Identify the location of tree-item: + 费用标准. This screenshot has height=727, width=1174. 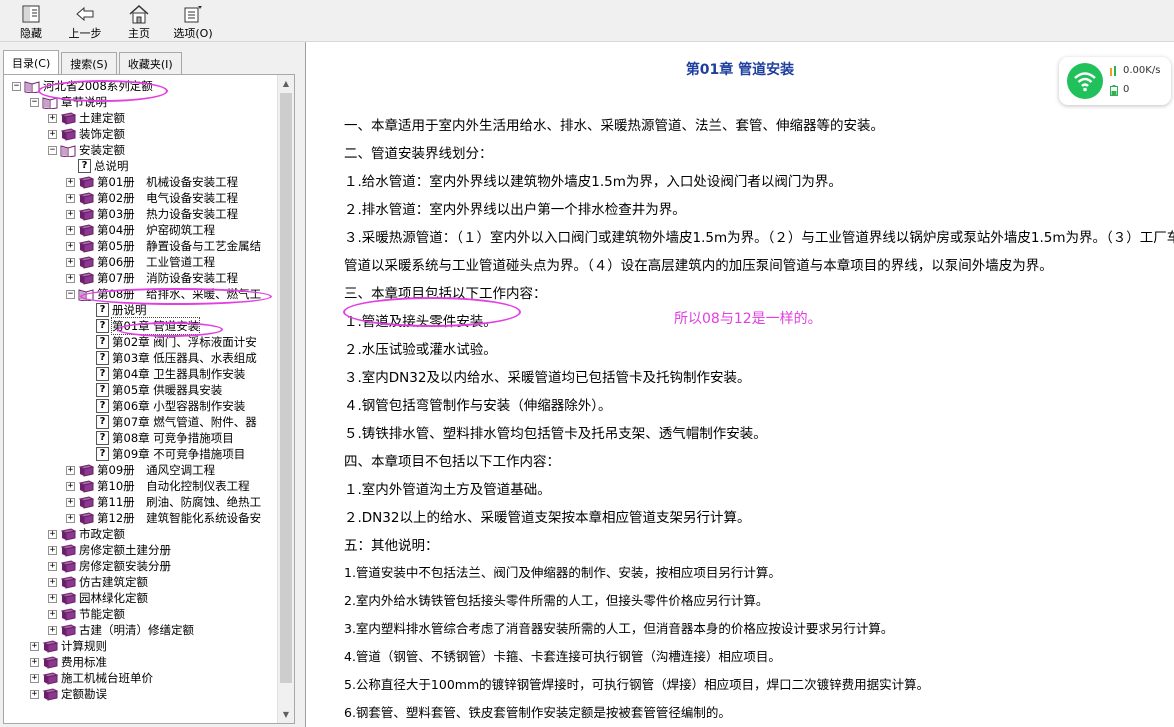
(68, 662).